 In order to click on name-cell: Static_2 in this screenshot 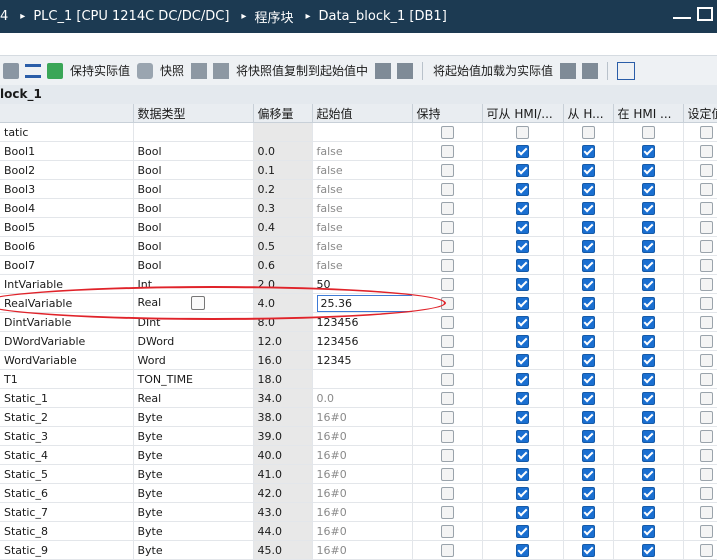, I will do `click(67, 417)`.